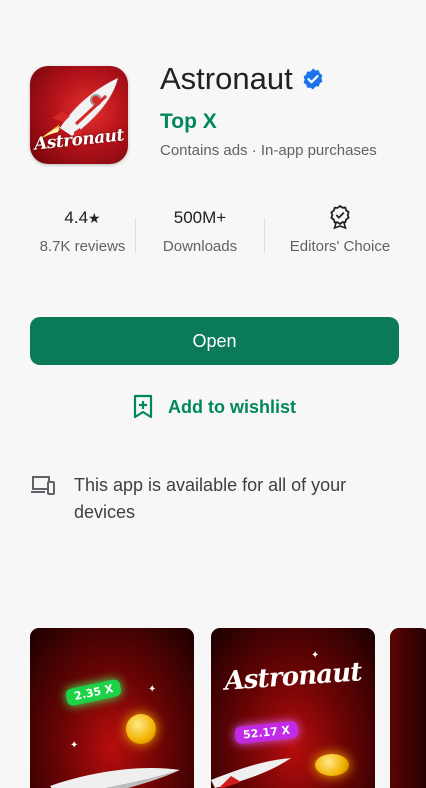 This screenshot has height=788, width=426. Describe the element at coordinates (232, 406) in the screenshot. I see `wishlist-label: Add to wishlist` at that location.